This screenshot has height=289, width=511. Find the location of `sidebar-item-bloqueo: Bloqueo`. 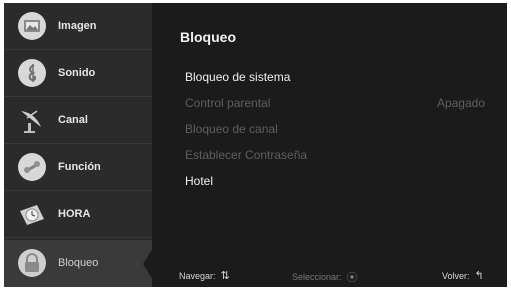

sidebar-item-bloqueo: Bloqueo is located at coordinates (78, 263).